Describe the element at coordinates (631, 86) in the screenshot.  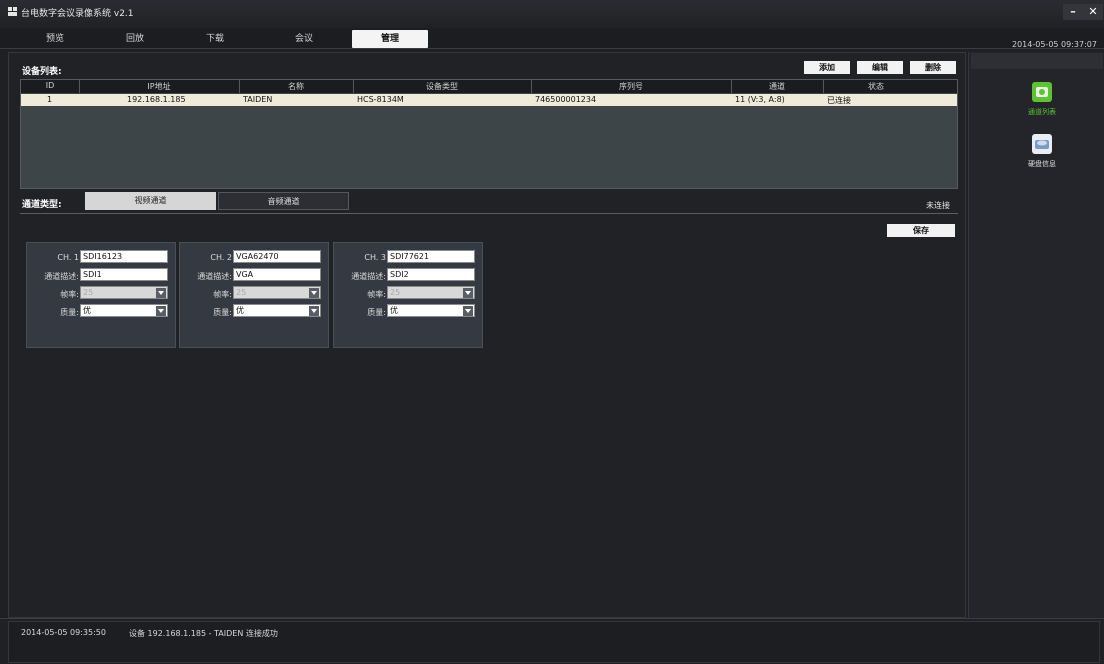
I see `col-serial: 序列号` at that location.